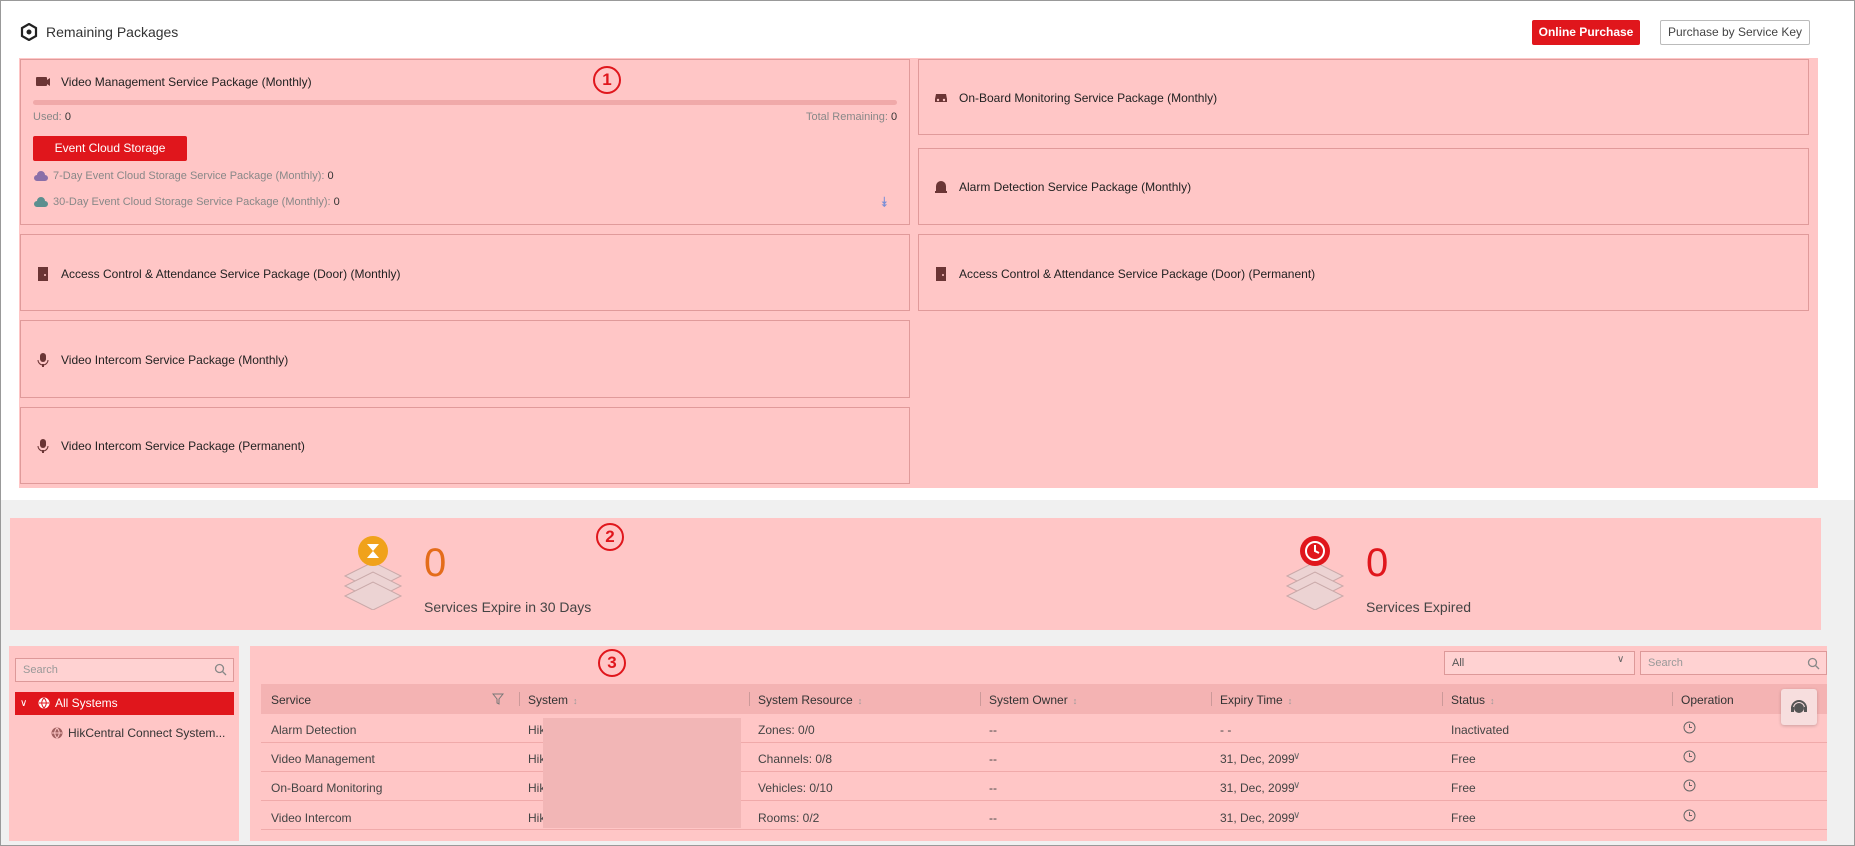 This screenshot has width=1855, height=846. Describe the element at coordinates (498, 699) in the screenshot. I see `filter-icon` at that location.